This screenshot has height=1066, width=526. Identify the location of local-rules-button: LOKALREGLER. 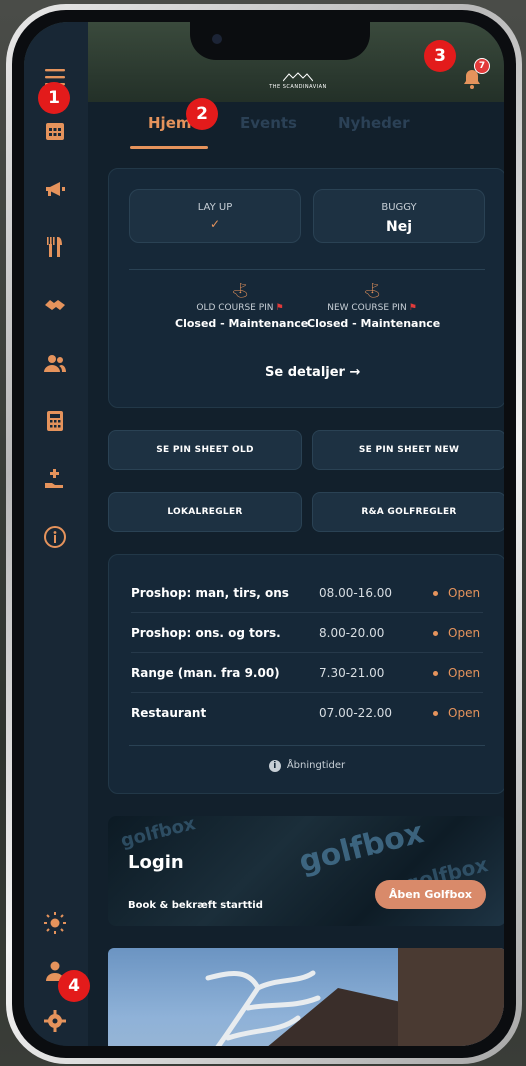
(205, 512).